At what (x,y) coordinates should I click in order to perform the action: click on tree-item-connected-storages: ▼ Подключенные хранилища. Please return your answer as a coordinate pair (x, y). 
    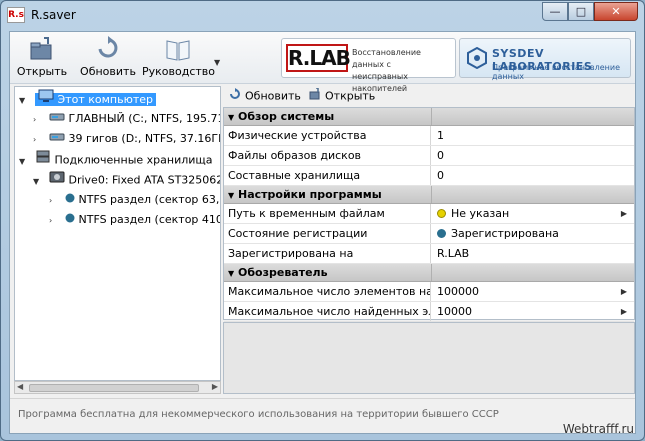
    Looking at the image, I should click on (116, 160).